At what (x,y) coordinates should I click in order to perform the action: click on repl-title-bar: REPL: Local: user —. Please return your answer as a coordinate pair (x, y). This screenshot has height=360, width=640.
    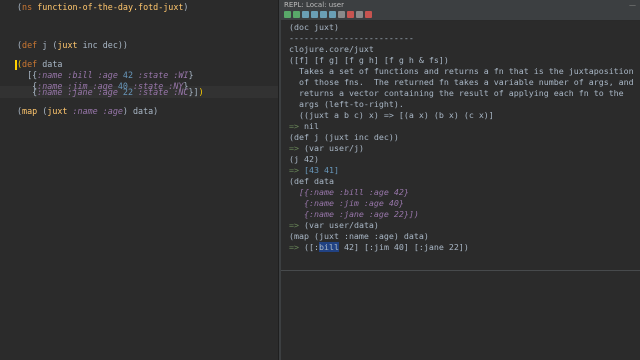
    Looking at the image, I should click on (460, 5).